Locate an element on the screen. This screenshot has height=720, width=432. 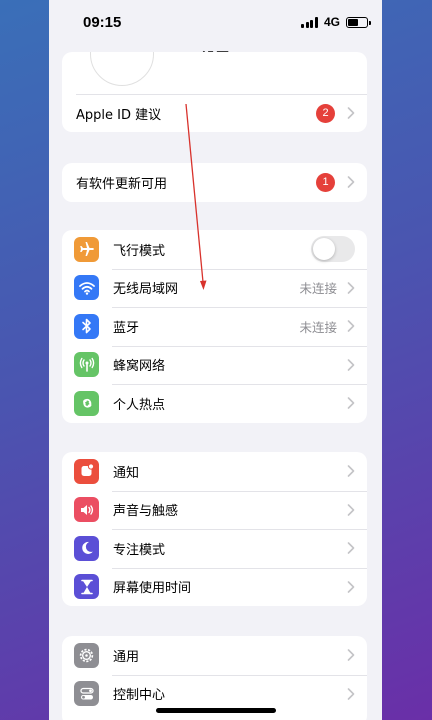
sounds-label: 声音与触感 is located at coordinates (146, 512).